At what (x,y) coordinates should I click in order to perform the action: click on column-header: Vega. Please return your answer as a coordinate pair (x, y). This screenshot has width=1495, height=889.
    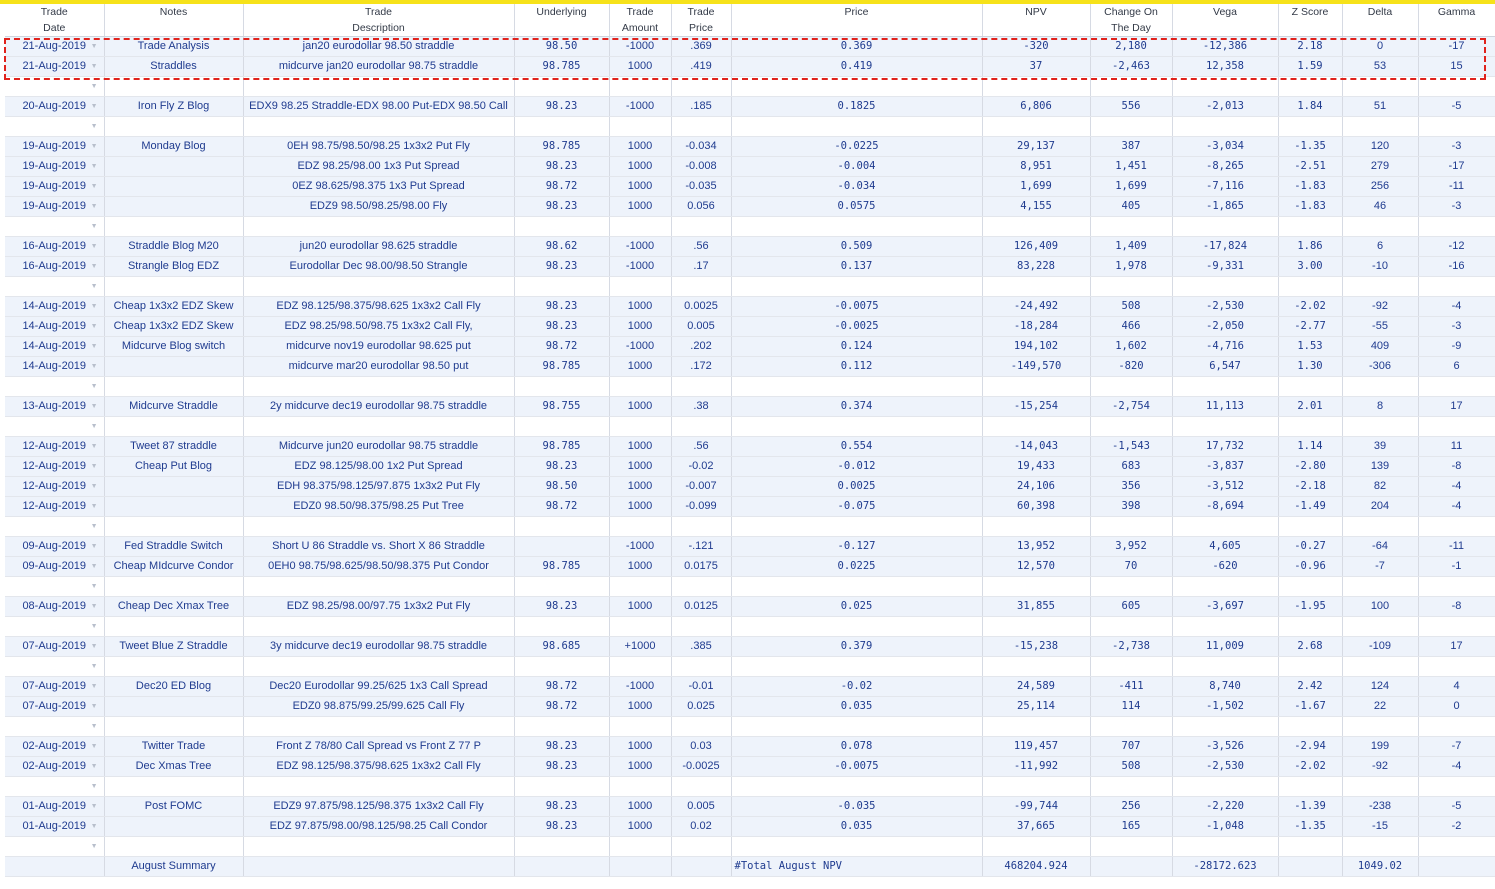
    Looking at the image, I should click on (1225, 20).